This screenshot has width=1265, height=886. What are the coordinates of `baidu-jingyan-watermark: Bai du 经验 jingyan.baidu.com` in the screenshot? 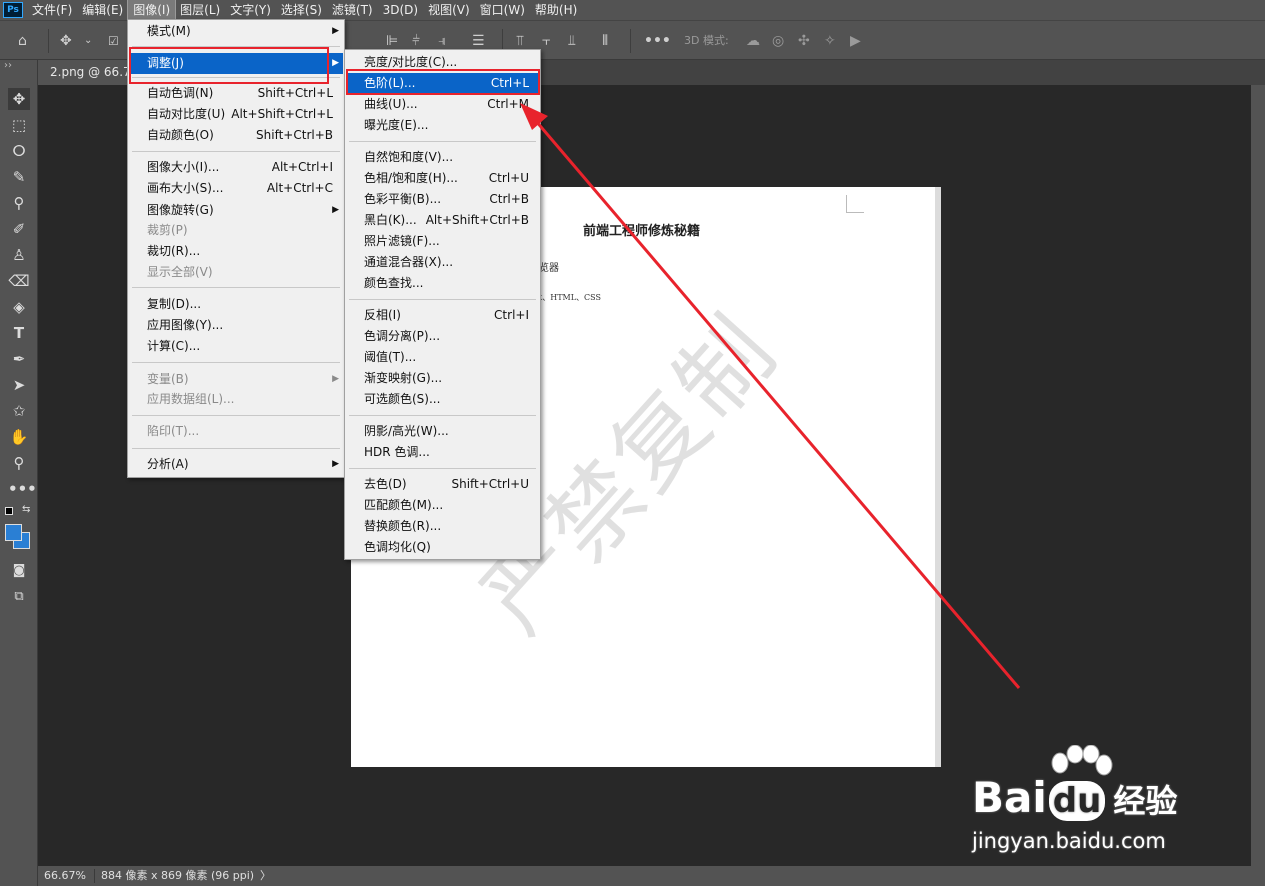 It's located at (1088, 805).